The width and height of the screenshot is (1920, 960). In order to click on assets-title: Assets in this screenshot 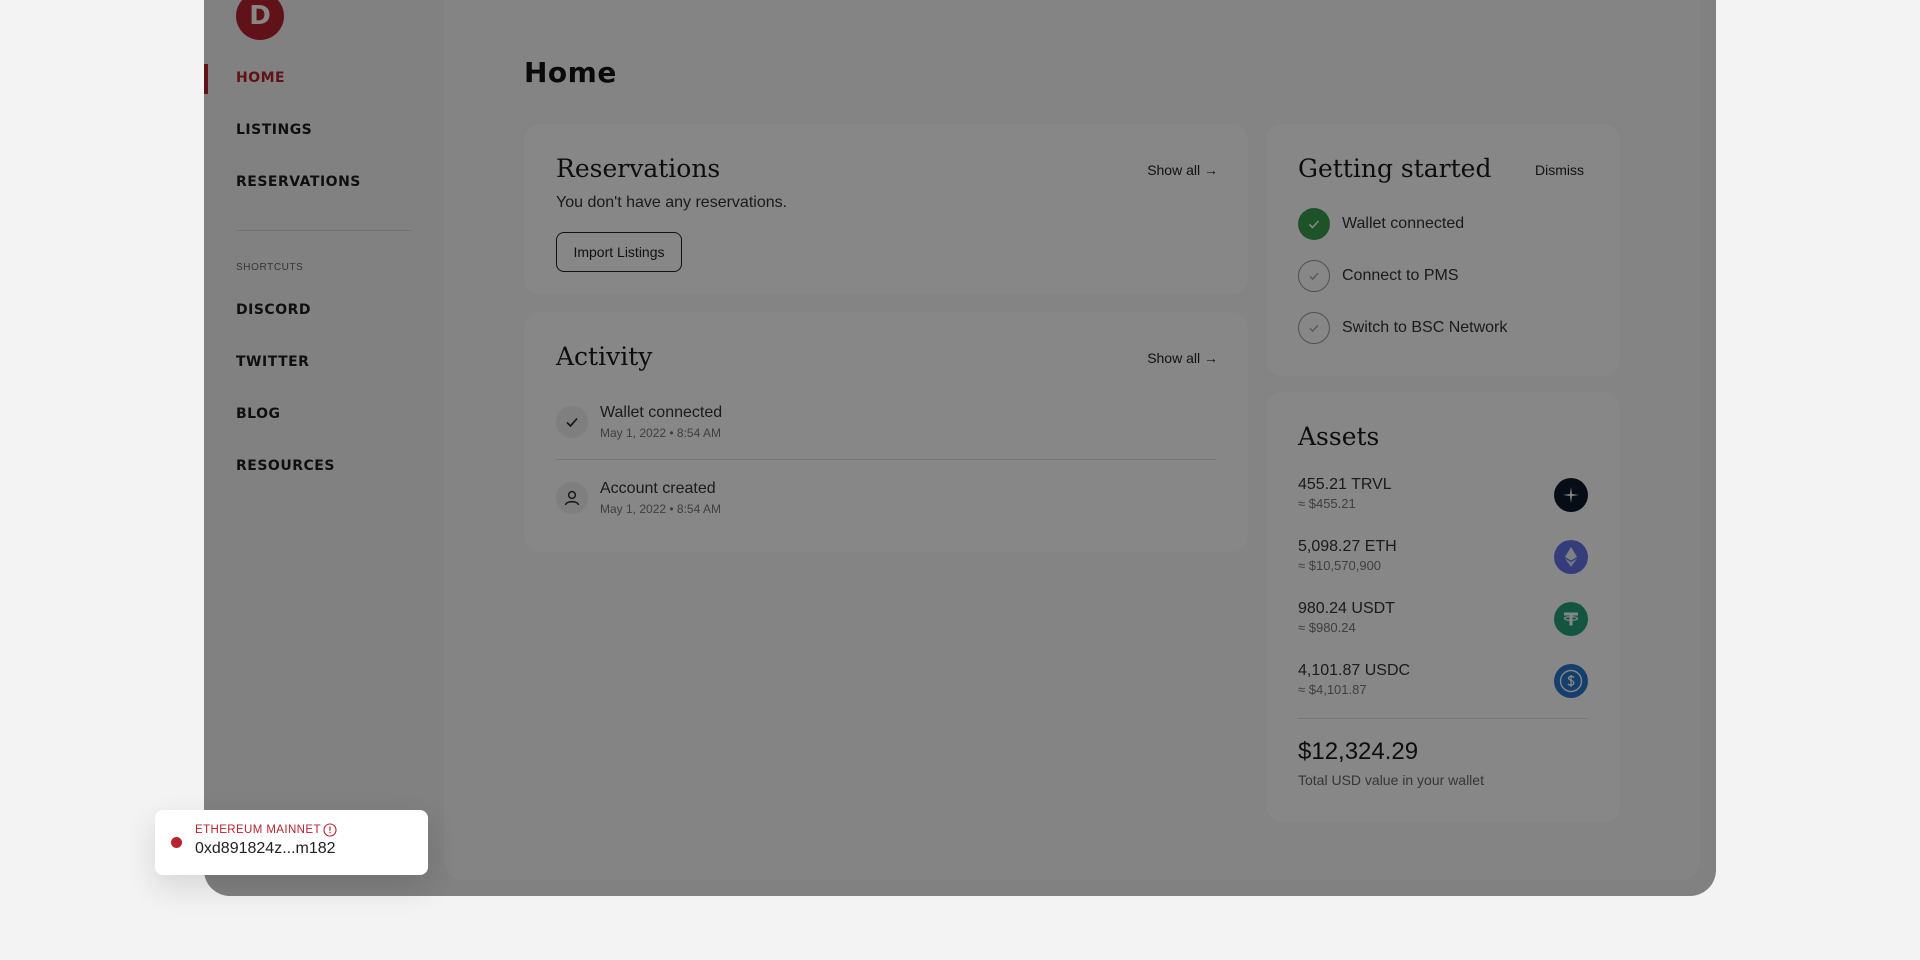, I will do `click(1339, 436)`.